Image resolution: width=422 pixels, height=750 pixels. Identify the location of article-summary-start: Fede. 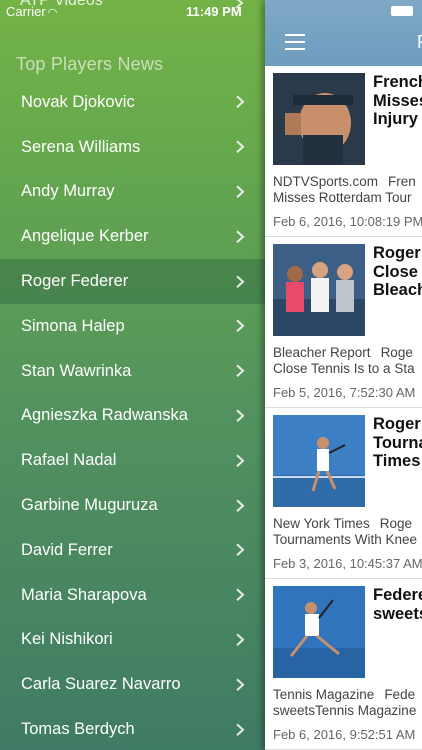
(400, 694).